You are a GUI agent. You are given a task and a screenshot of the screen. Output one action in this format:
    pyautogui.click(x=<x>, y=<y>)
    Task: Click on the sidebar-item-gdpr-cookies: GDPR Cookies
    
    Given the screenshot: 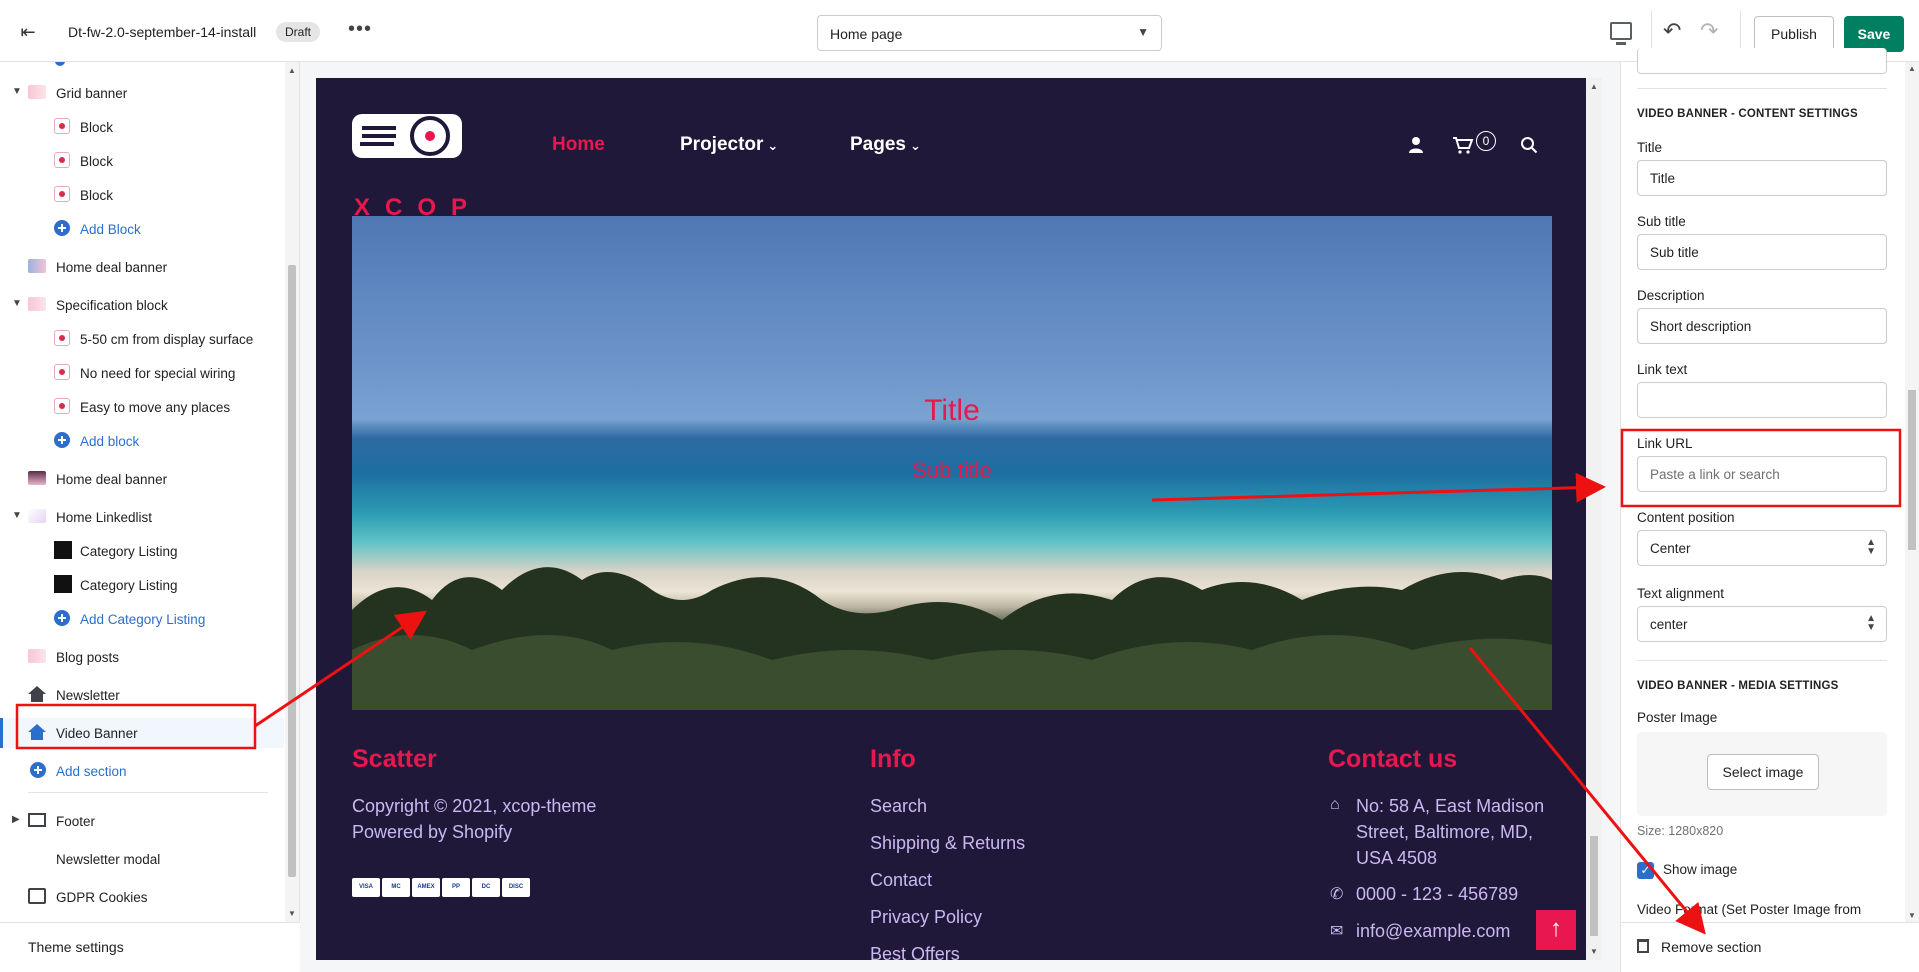 What is the action you would take?
    pyautogui.click(x=142, y=897)
    